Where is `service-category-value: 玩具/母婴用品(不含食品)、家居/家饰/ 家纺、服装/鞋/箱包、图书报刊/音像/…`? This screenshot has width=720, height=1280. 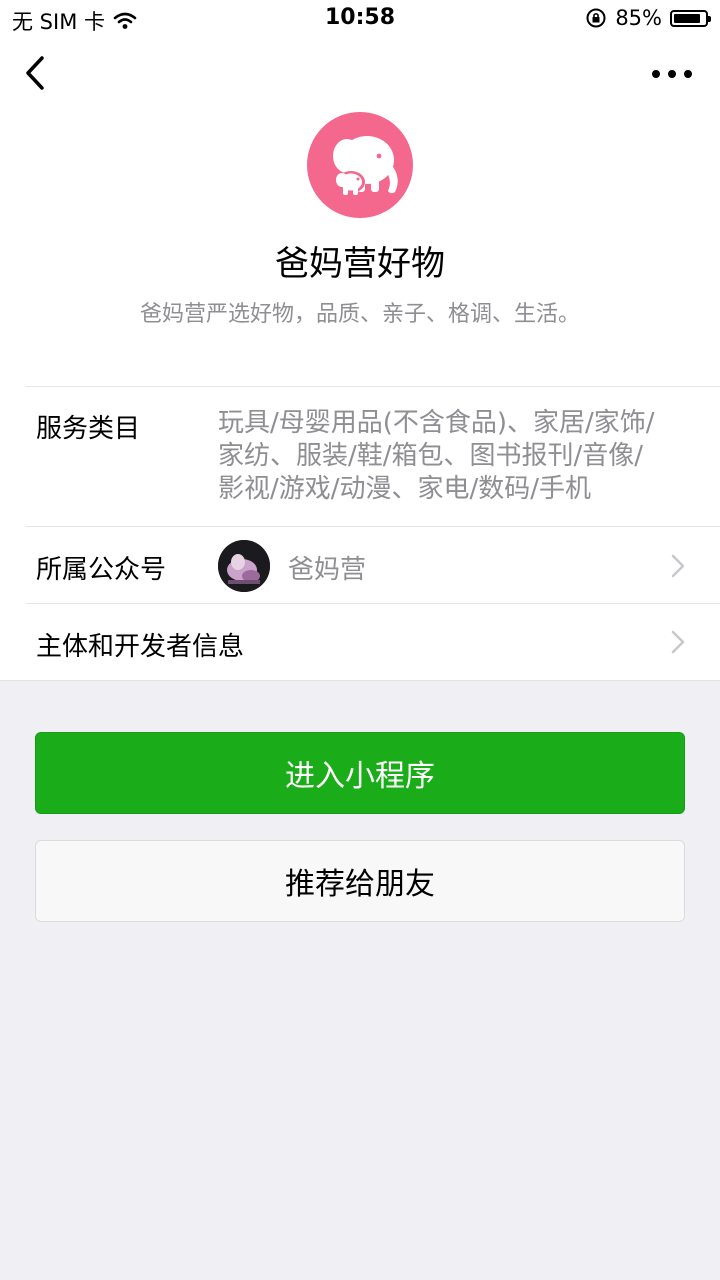
service-category-value: 玩具/母婴用品(不含食品)、家居/家饰/ 家纺、服装/鞋/箱包、图书报刊/音像/… is located at coordinates (458, 456).